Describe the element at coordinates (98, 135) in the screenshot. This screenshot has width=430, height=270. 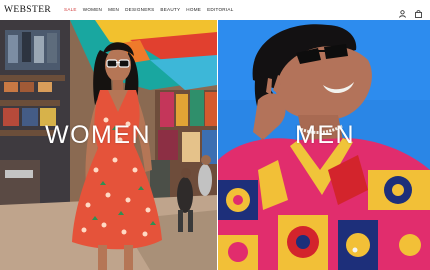
I see `women-hero-title: WOMEN` at that location.